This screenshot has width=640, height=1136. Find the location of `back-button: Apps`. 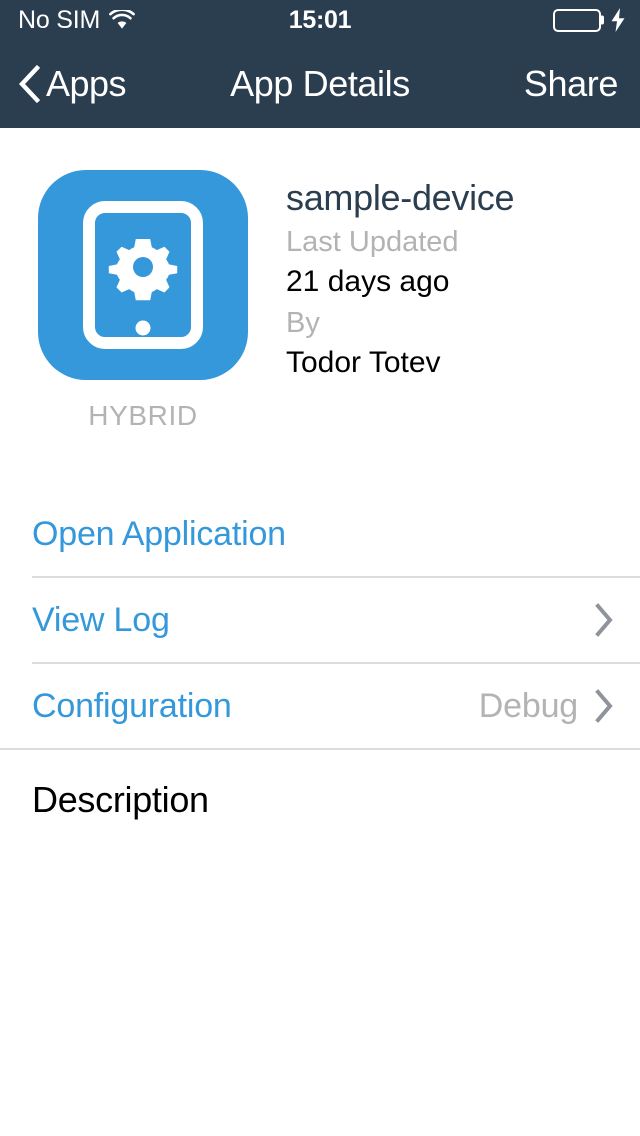

back-button: Apps is located at coordinates (72, 83).